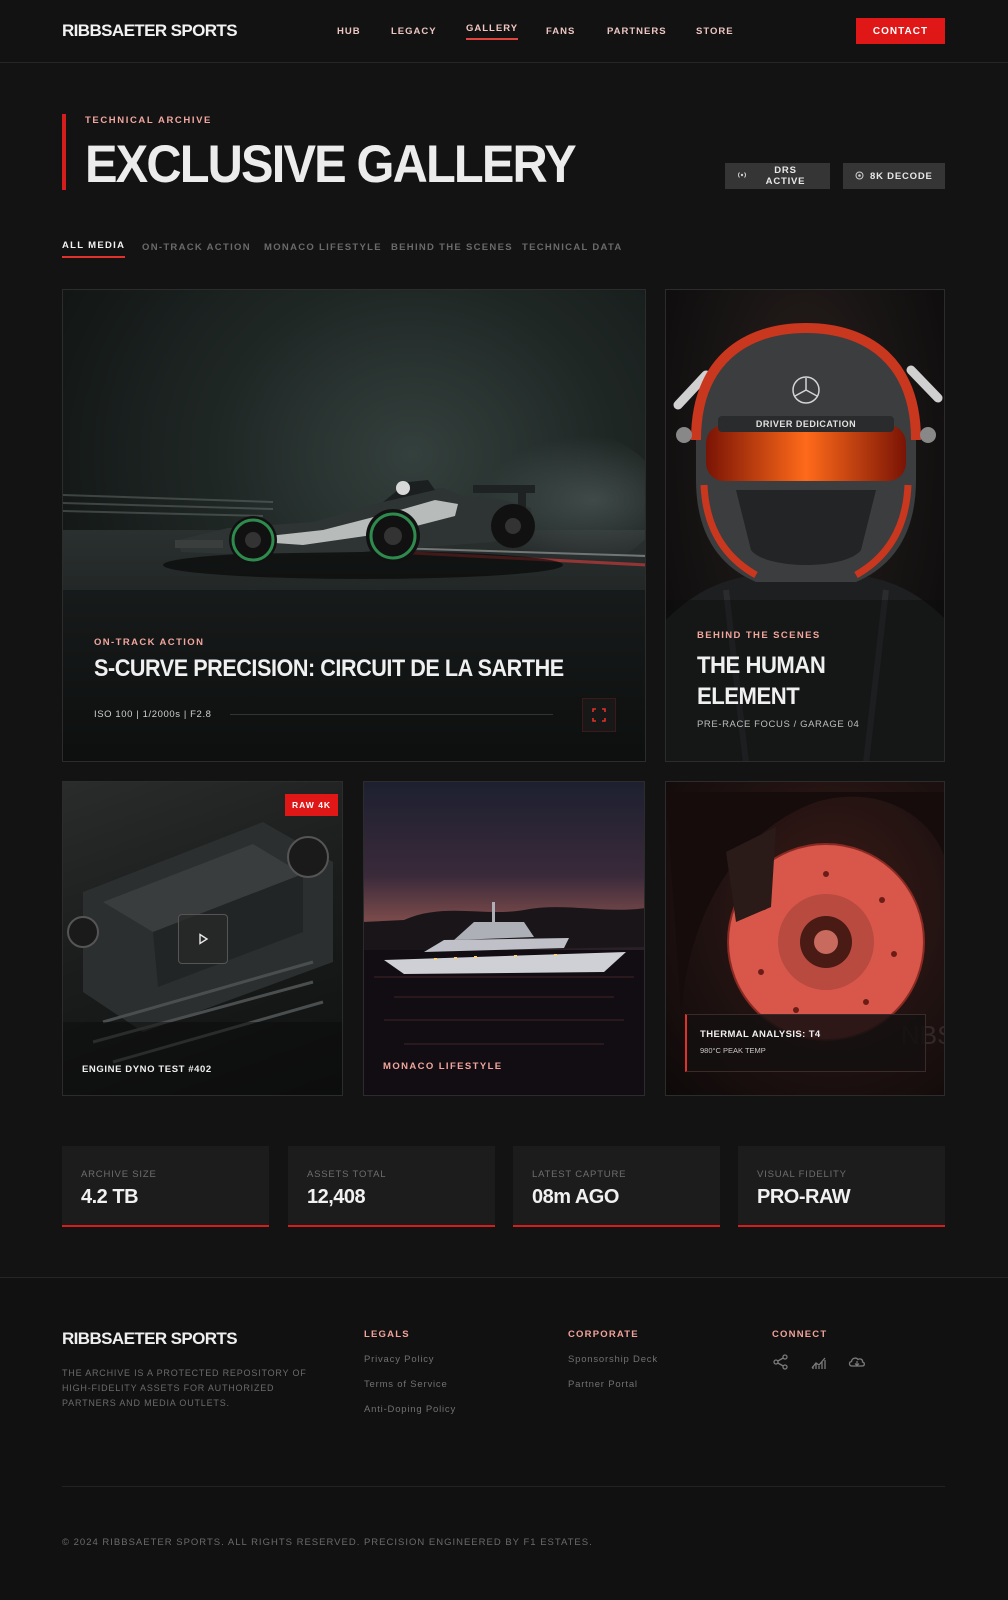 The width and height of the screenshot is (1008, 1600). I want to click on raw-4k-badge: RAW 4K, so click(312, 805).